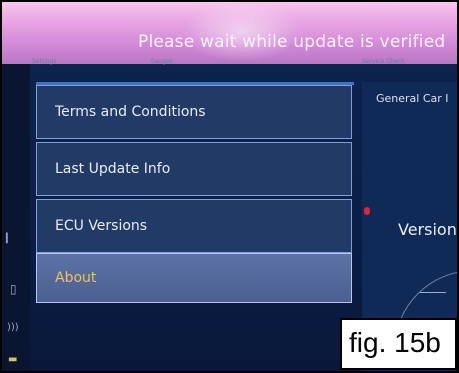 The image size is (459, 373). What do you see at coordinates (412, 98) in the screenshot?
I see `panel-heading: General Car I` at bounding box center [412, 98].